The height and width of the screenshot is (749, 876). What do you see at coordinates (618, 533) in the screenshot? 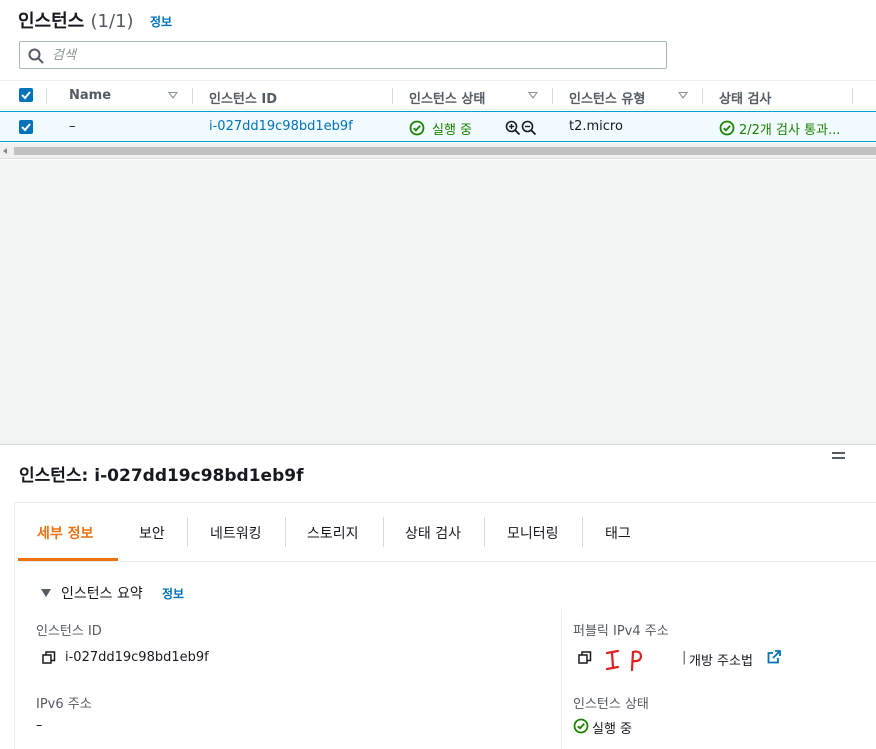
I see `tab-tags: 태그` at bounding box center [618, 533].